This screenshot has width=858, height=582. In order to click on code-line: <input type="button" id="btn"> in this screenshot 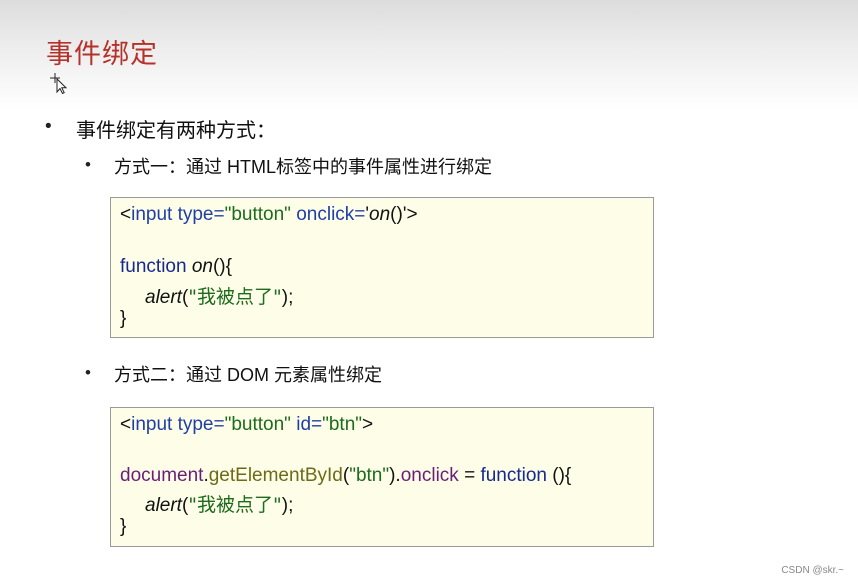, I will do `click(246, 425)`.